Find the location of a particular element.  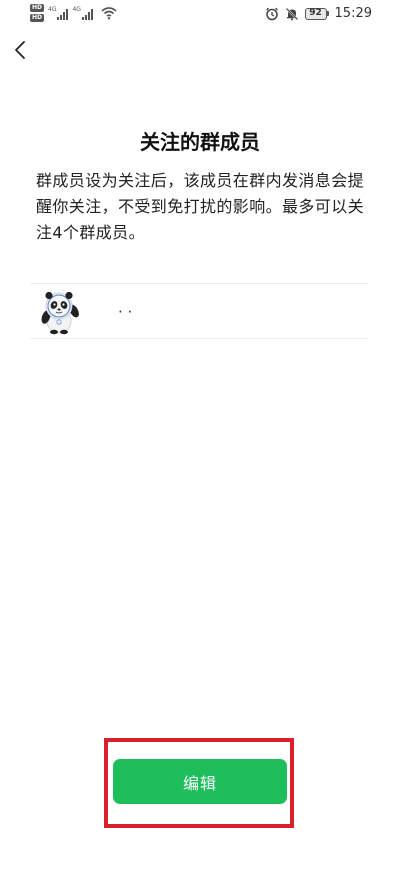

followed-member-list: · · is located at coordinates (199, 311).